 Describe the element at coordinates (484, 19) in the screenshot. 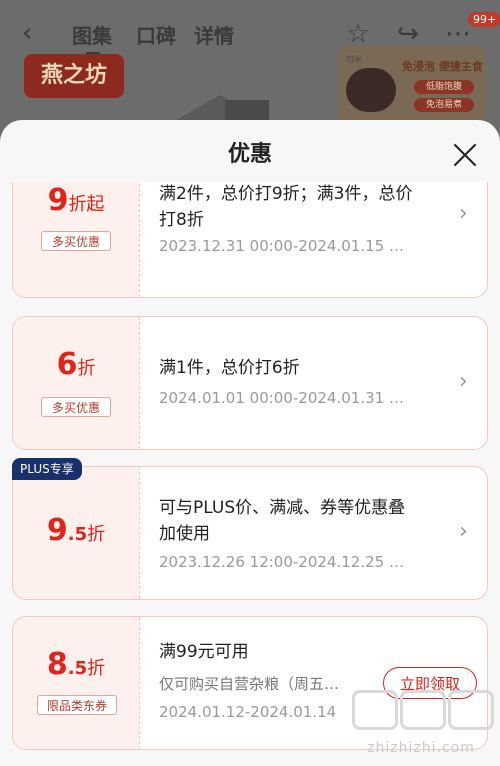

I see `cart-count-badge: 99+` at that location.